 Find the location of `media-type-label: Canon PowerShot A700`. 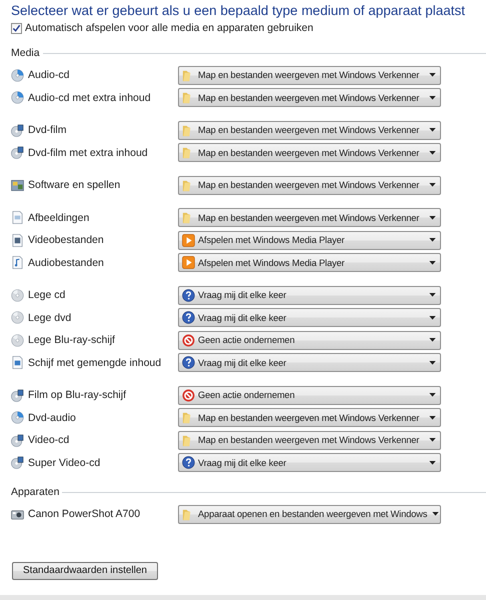

media-type-label: Canon PowerShot A700 is located at coordinates (84, 514).